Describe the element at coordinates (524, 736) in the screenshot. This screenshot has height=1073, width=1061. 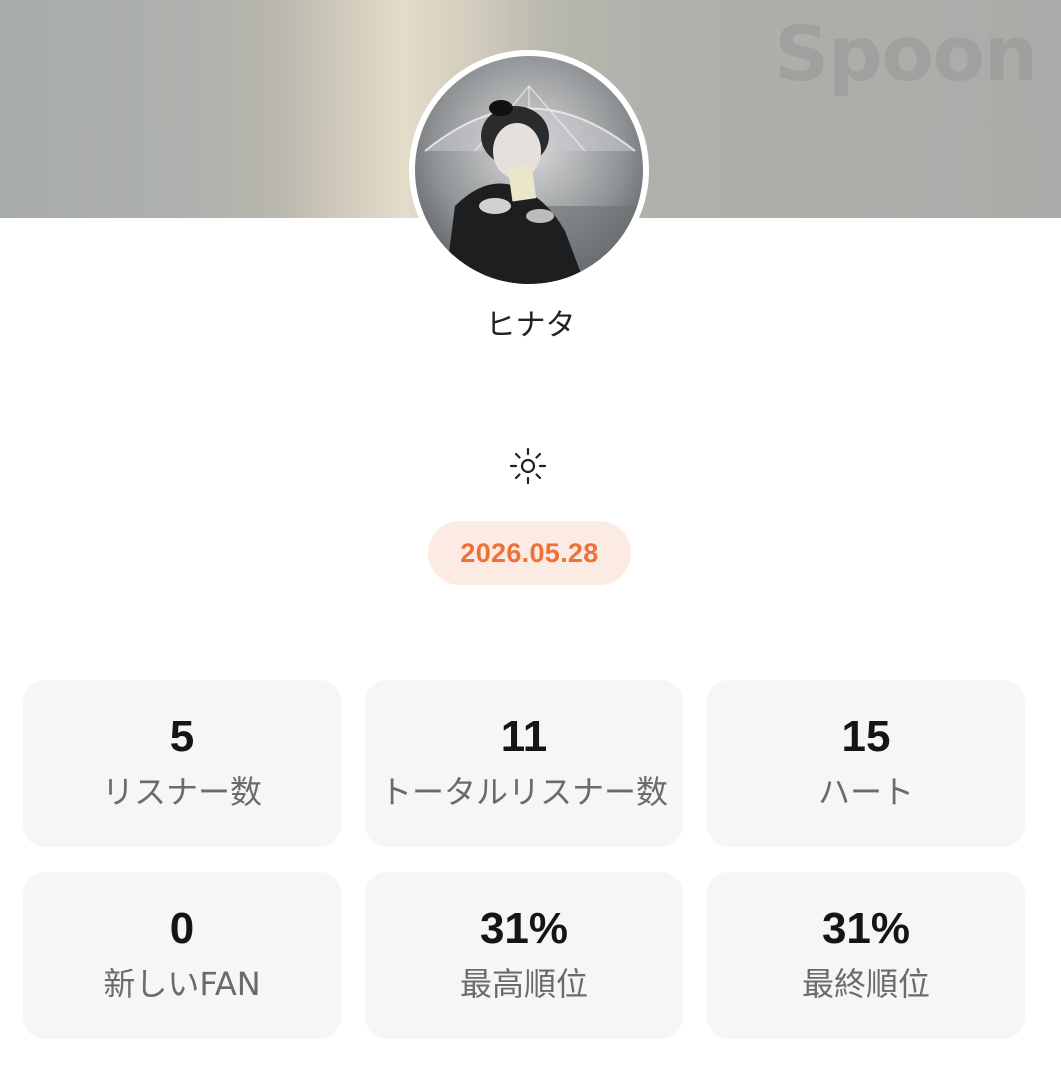
I see `stat-value: 11` at that location.